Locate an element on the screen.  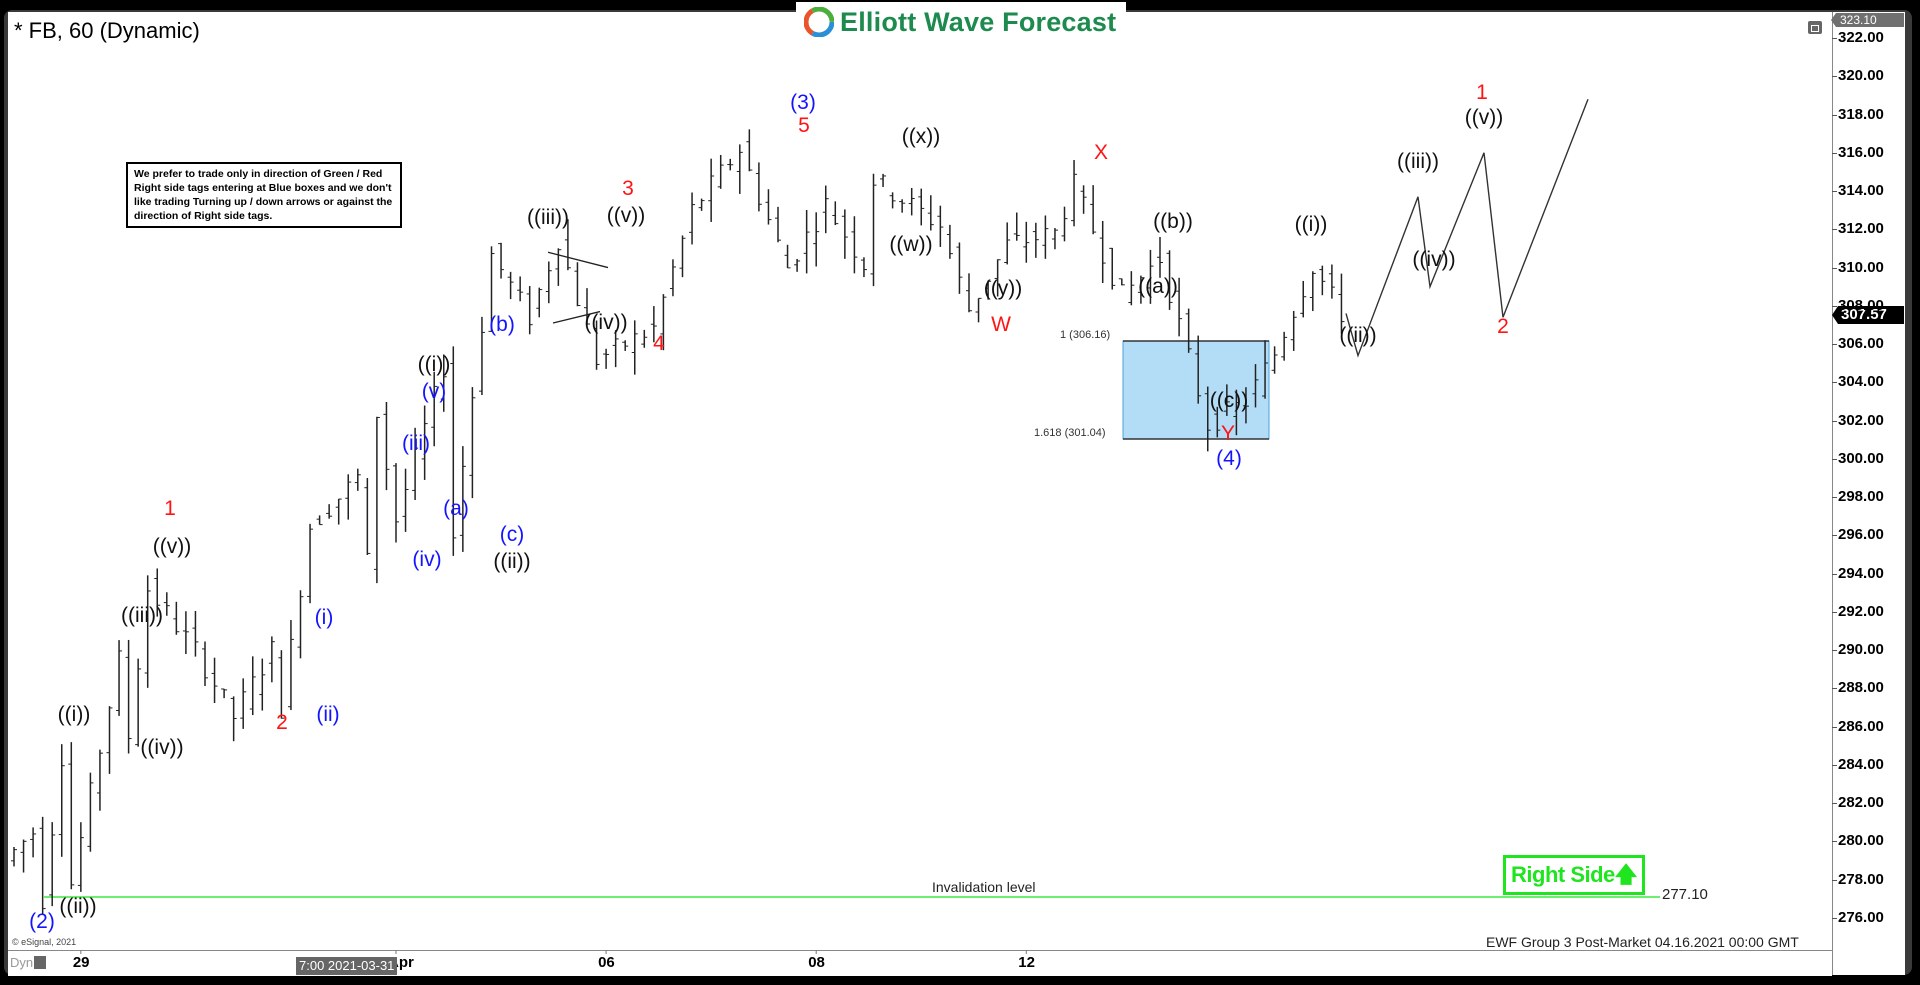
y-tick-label: 310.00 is located at coordinates (1861, 267).